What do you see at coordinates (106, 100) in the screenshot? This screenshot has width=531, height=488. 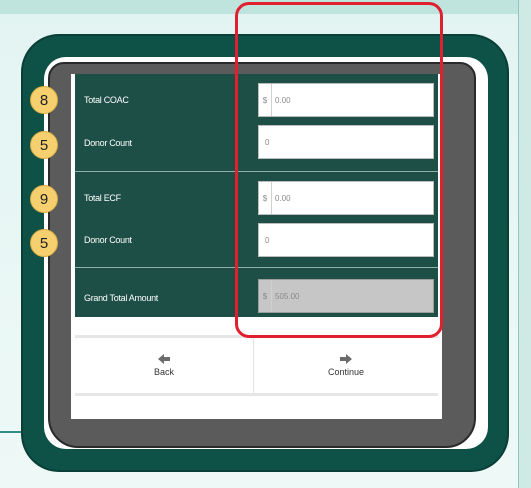 I see `total-coac-label: Total COAC` at bounding box center [106, 100].